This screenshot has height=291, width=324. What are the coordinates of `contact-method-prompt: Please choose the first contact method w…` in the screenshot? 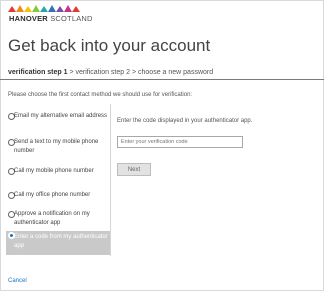 It's located at (100, 95).